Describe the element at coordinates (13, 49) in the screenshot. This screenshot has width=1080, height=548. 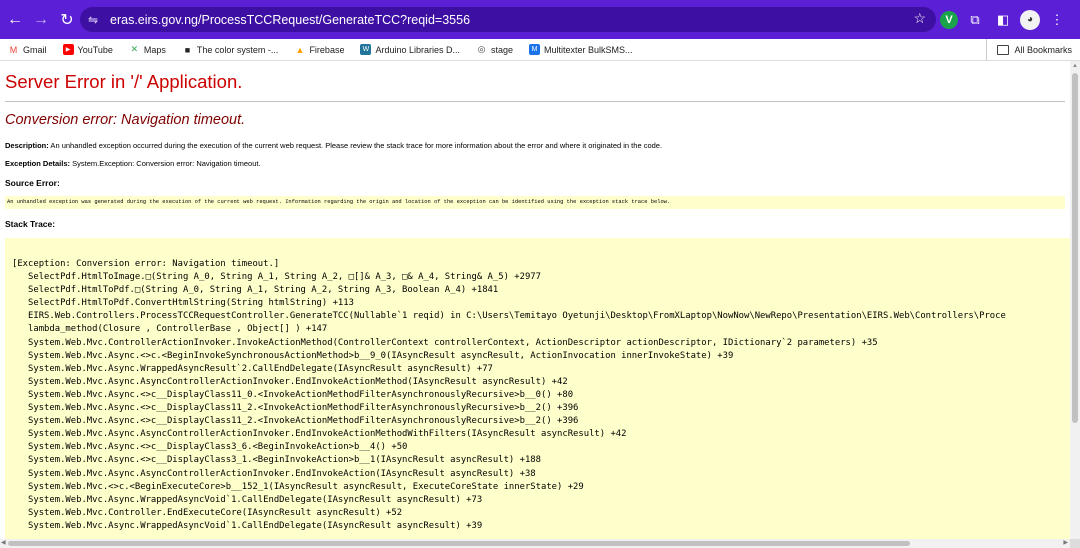
I see `gmail-icon: M` at that location.